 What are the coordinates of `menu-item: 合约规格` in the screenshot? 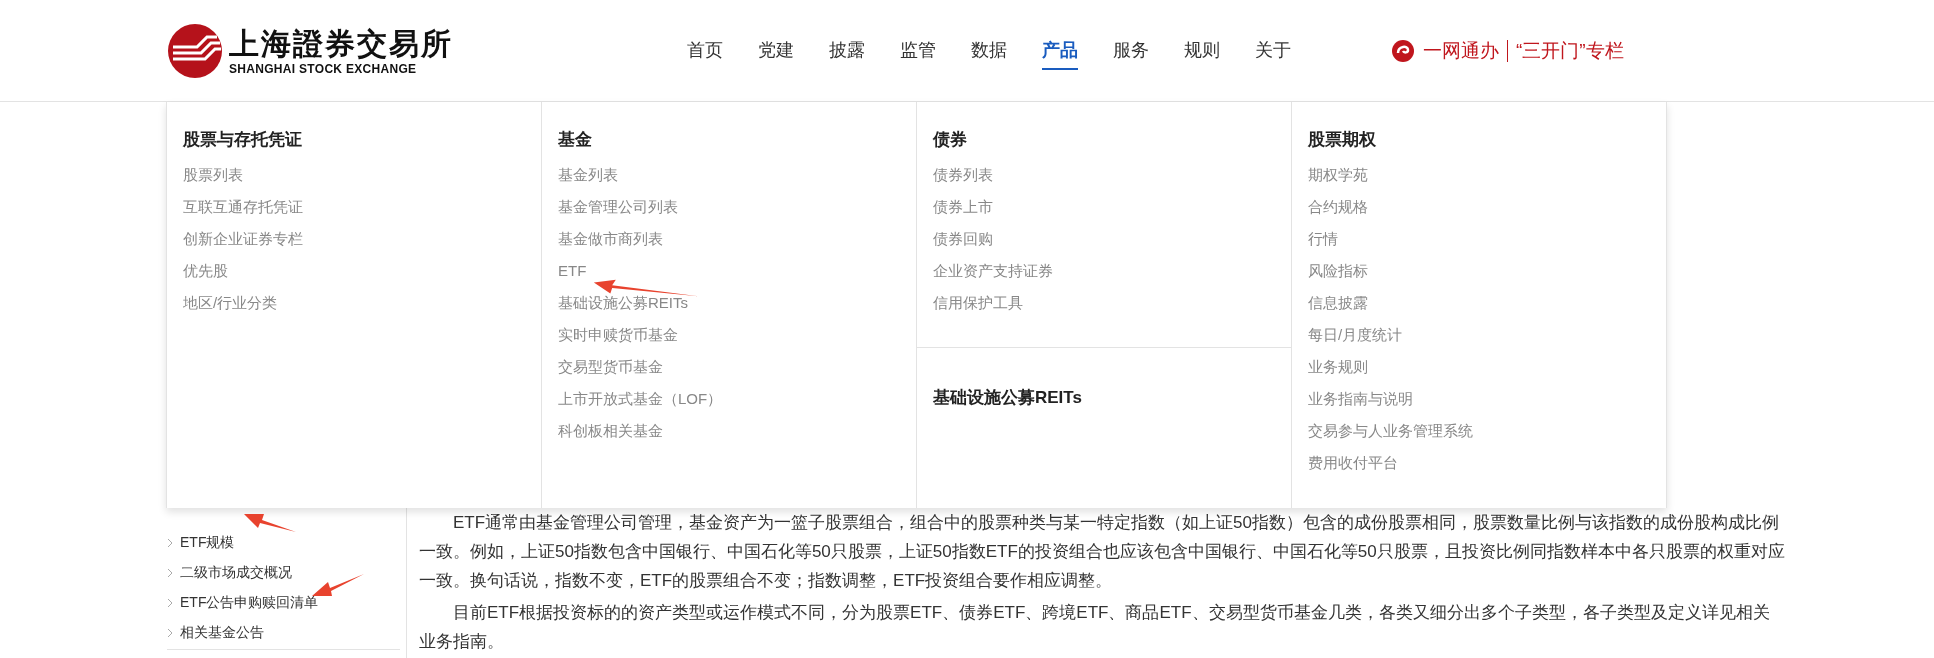 It's located at (1338, 207).